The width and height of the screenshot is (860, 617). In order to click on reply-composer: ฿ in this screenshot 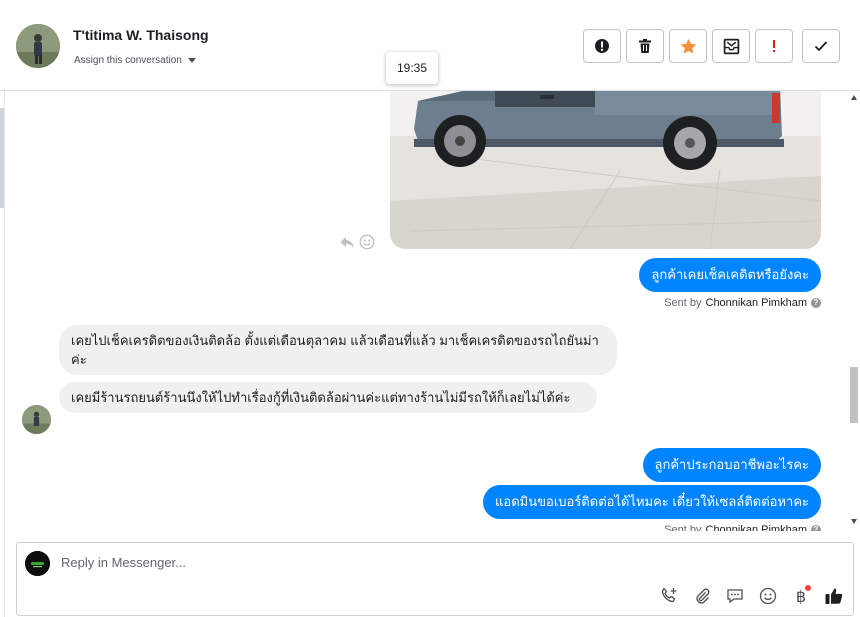, I will do `click(435, 579)`.